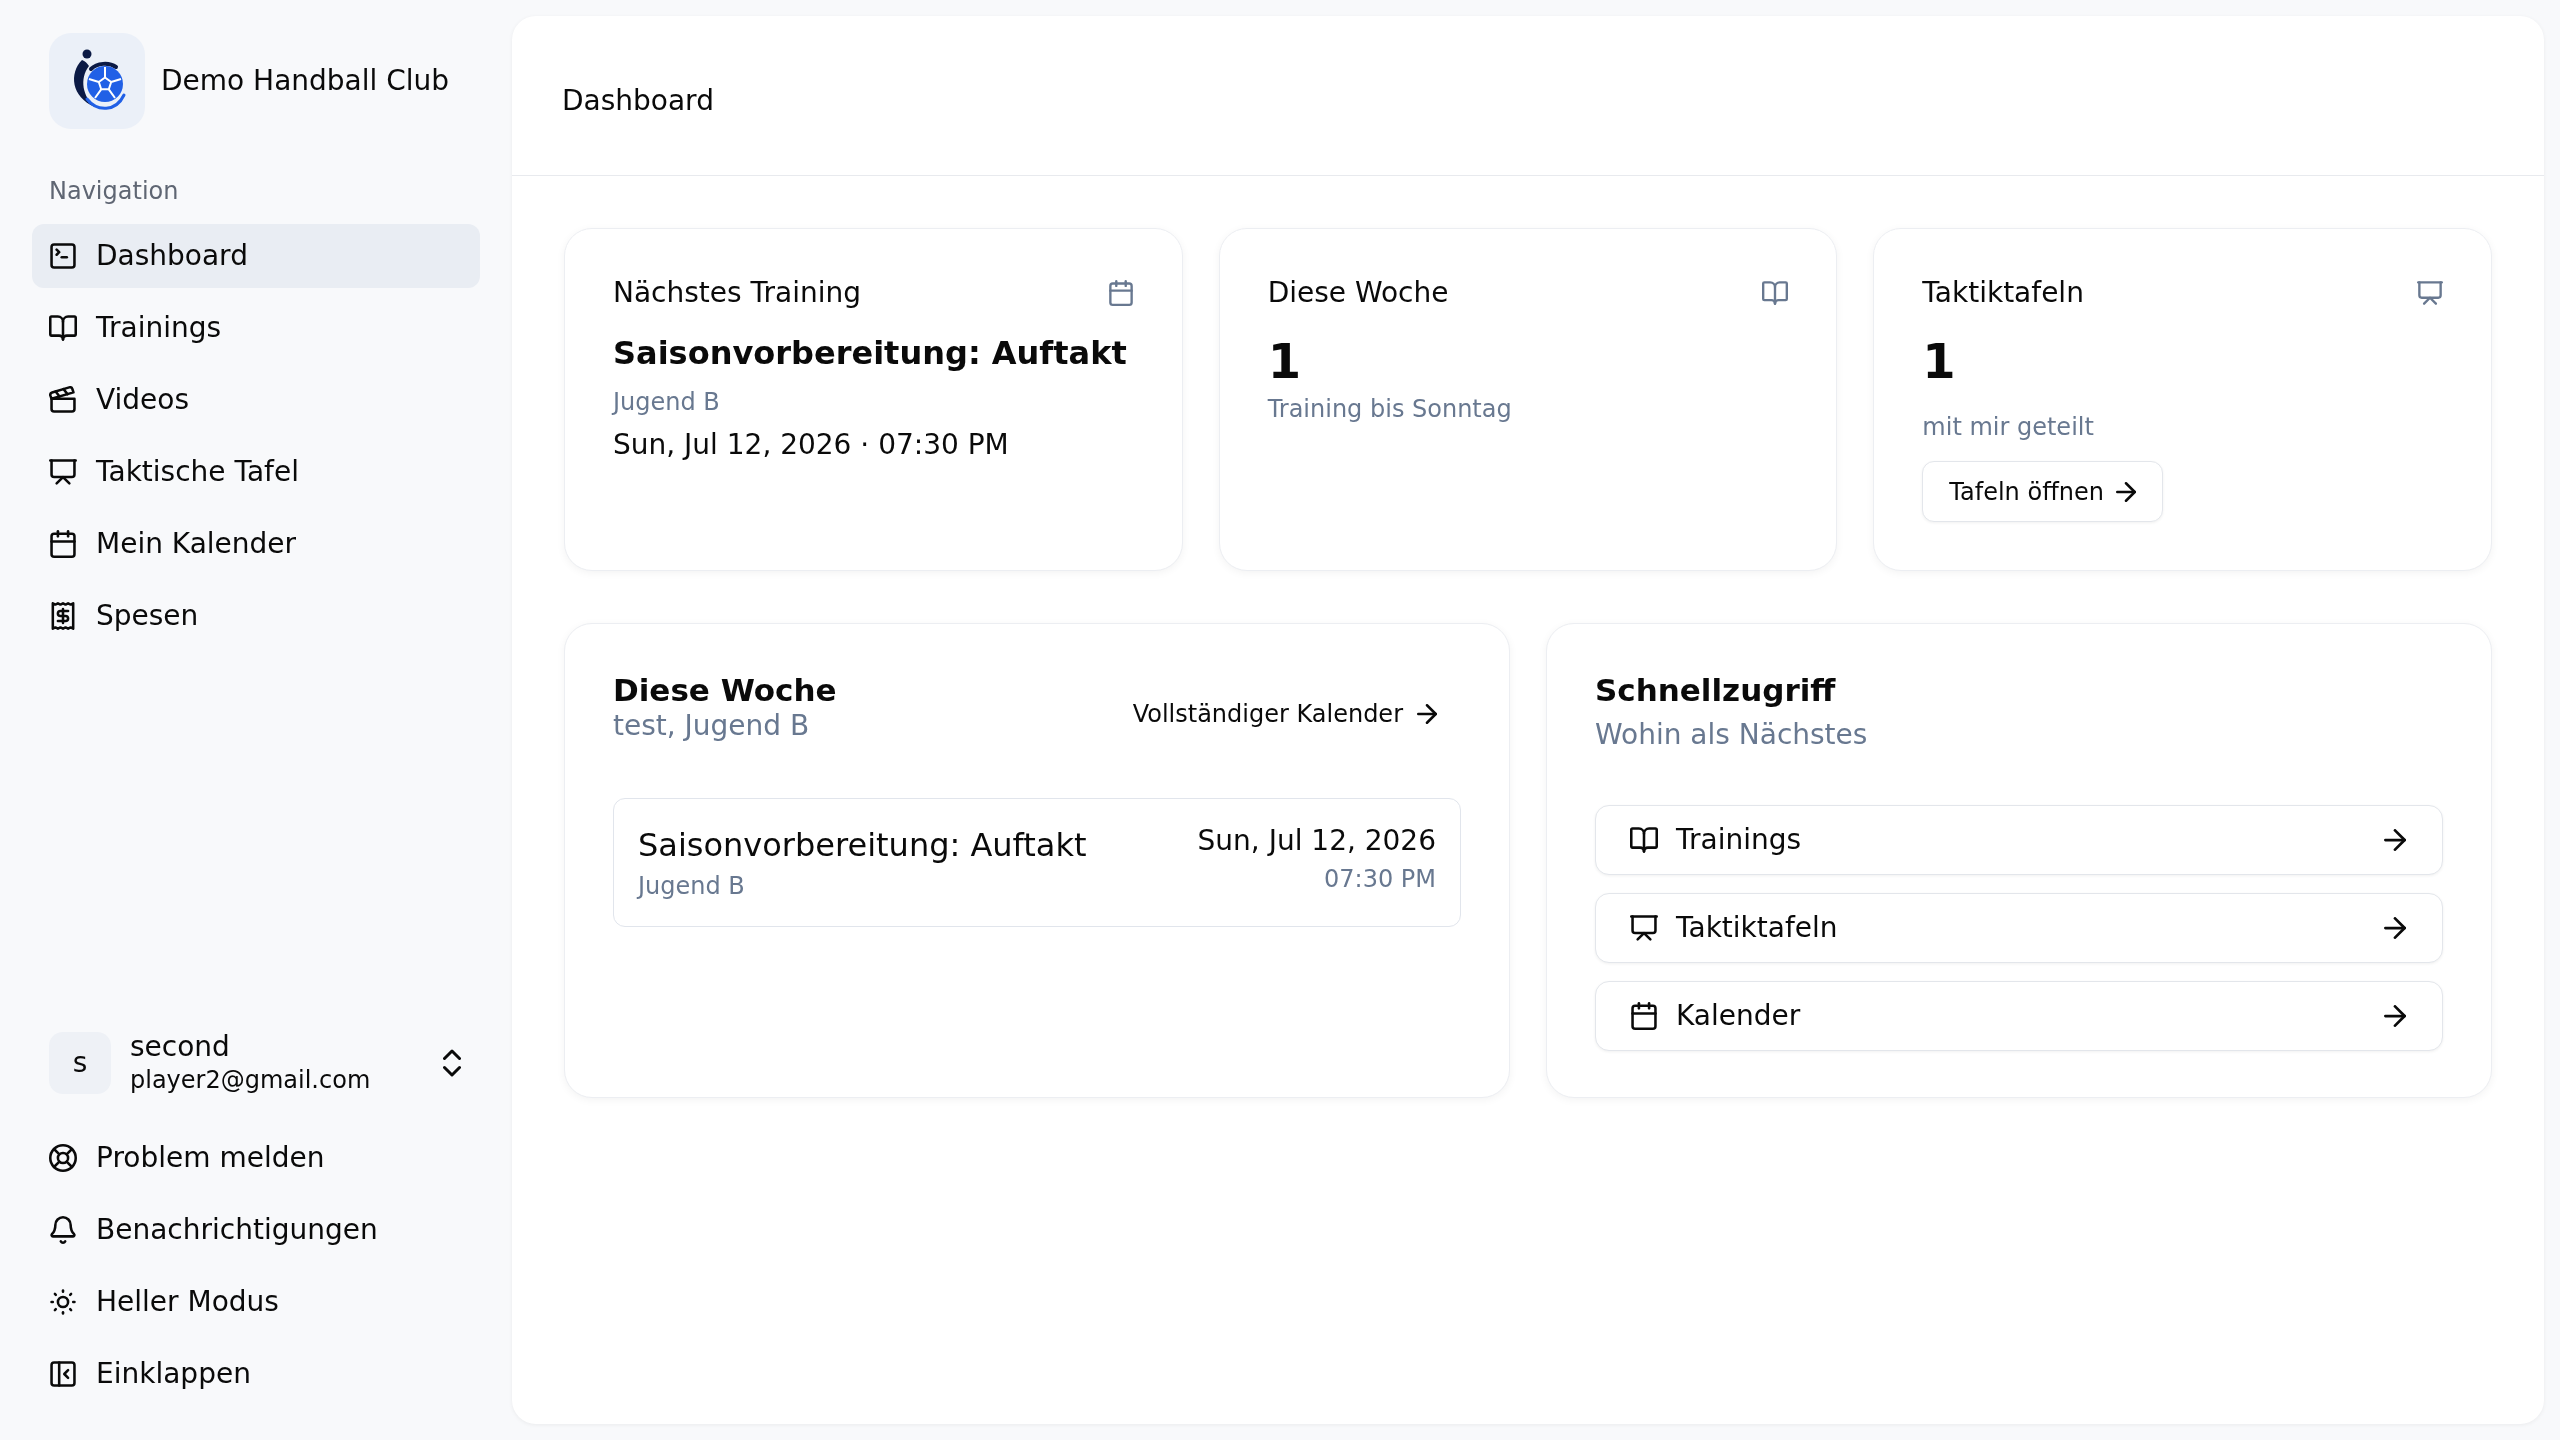 This screenshot has width=2560, height=1440. Describe the element at coordinates (811, 445) in the screenshot. I see `event-datetime: Sun, Jul 12, 2026 · 07:30 PM` at that location.